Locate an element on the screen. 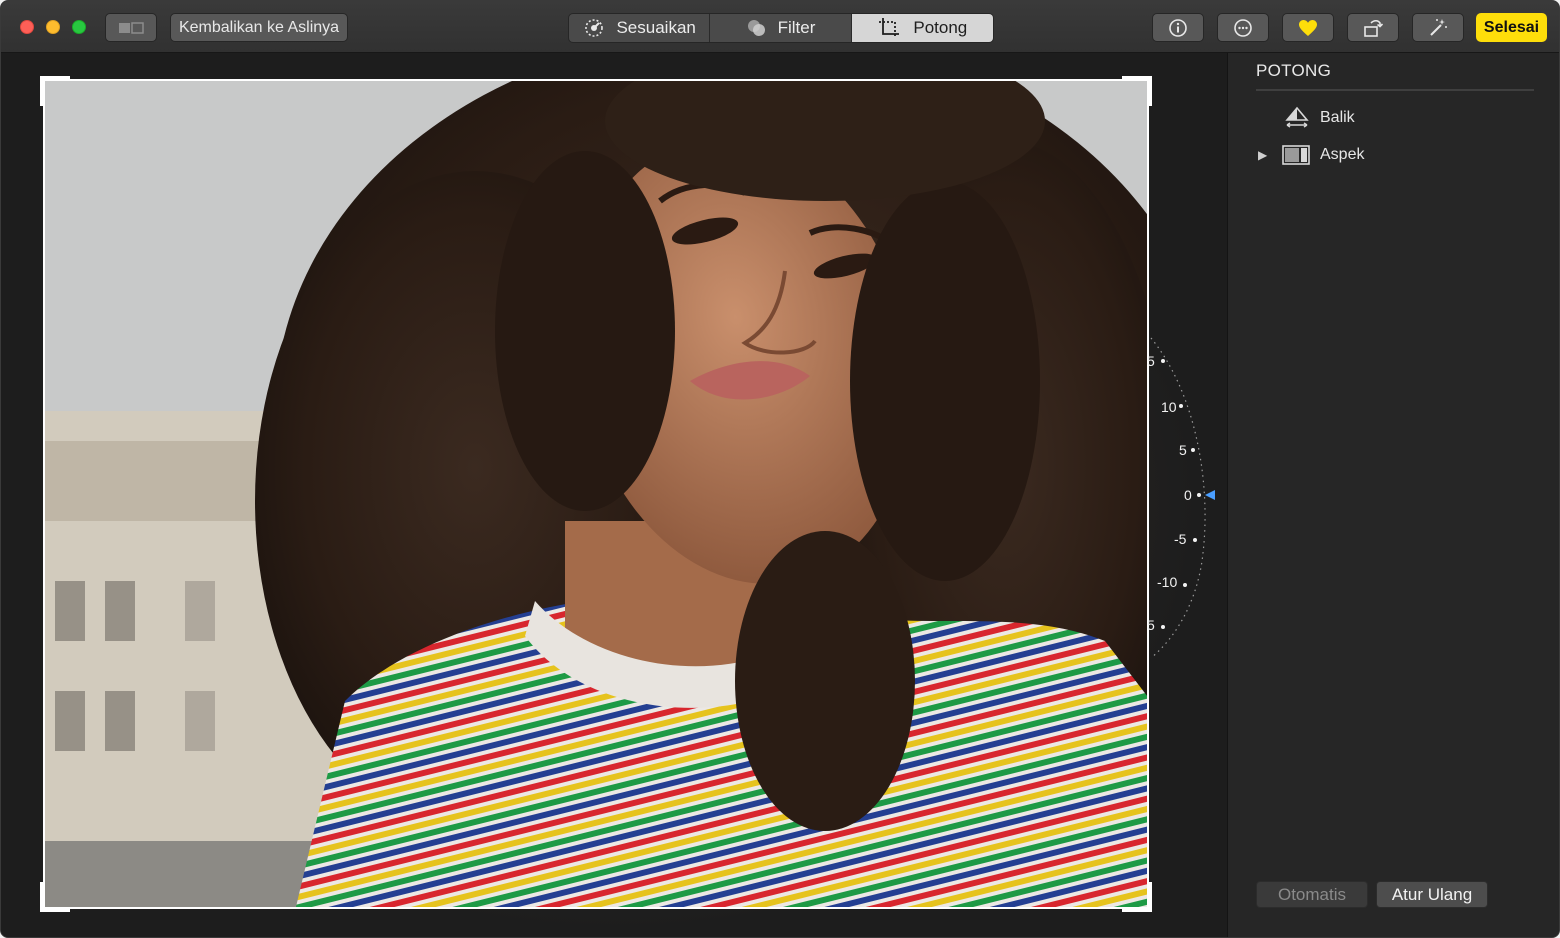 The image size is (1560, 938). filter-circles-icon is located at coordinates (756, 28).